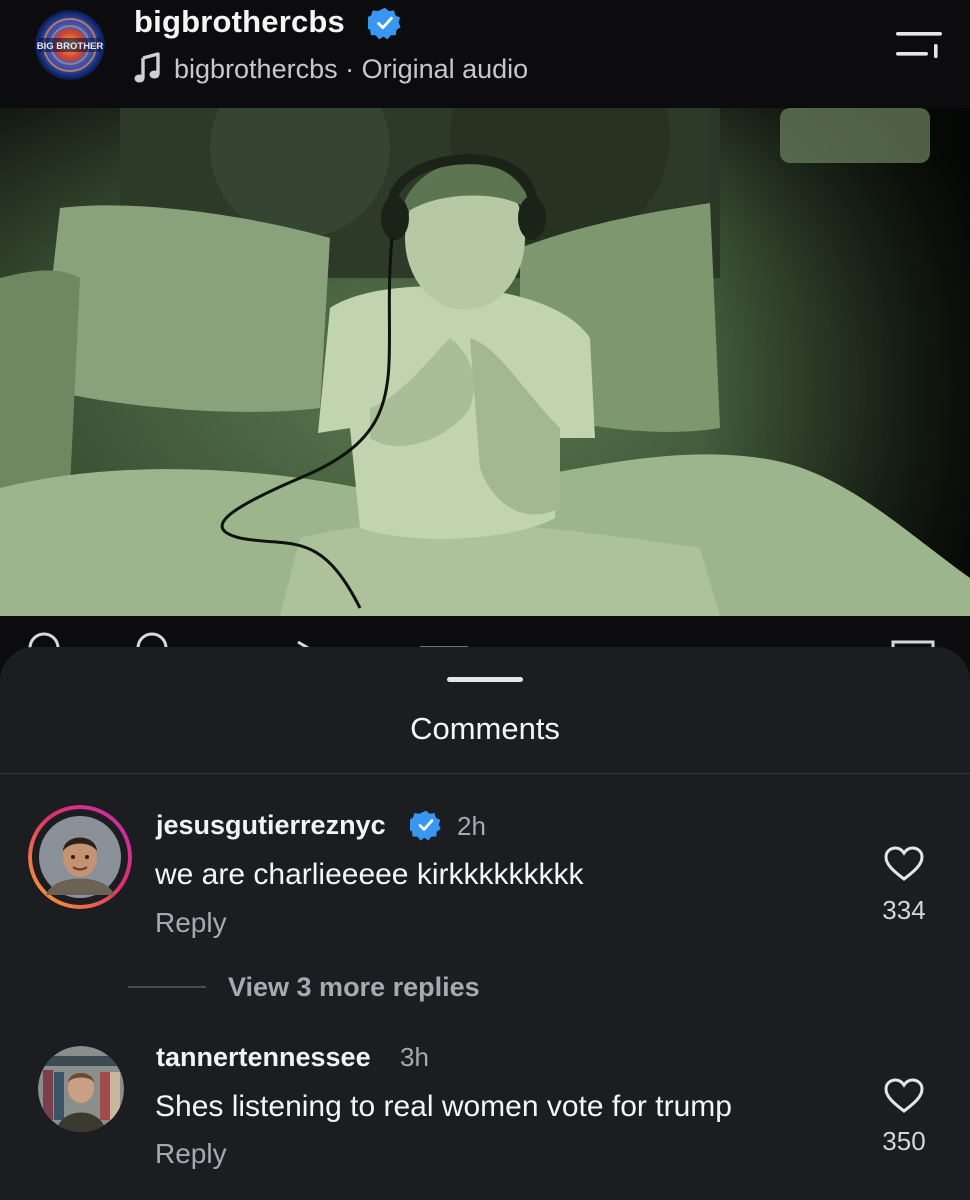 This screenshot has height=1200, width=970. Describe the element at coordinates (904, 1141) in the screenshot. I see `like-count: 350` at that location.